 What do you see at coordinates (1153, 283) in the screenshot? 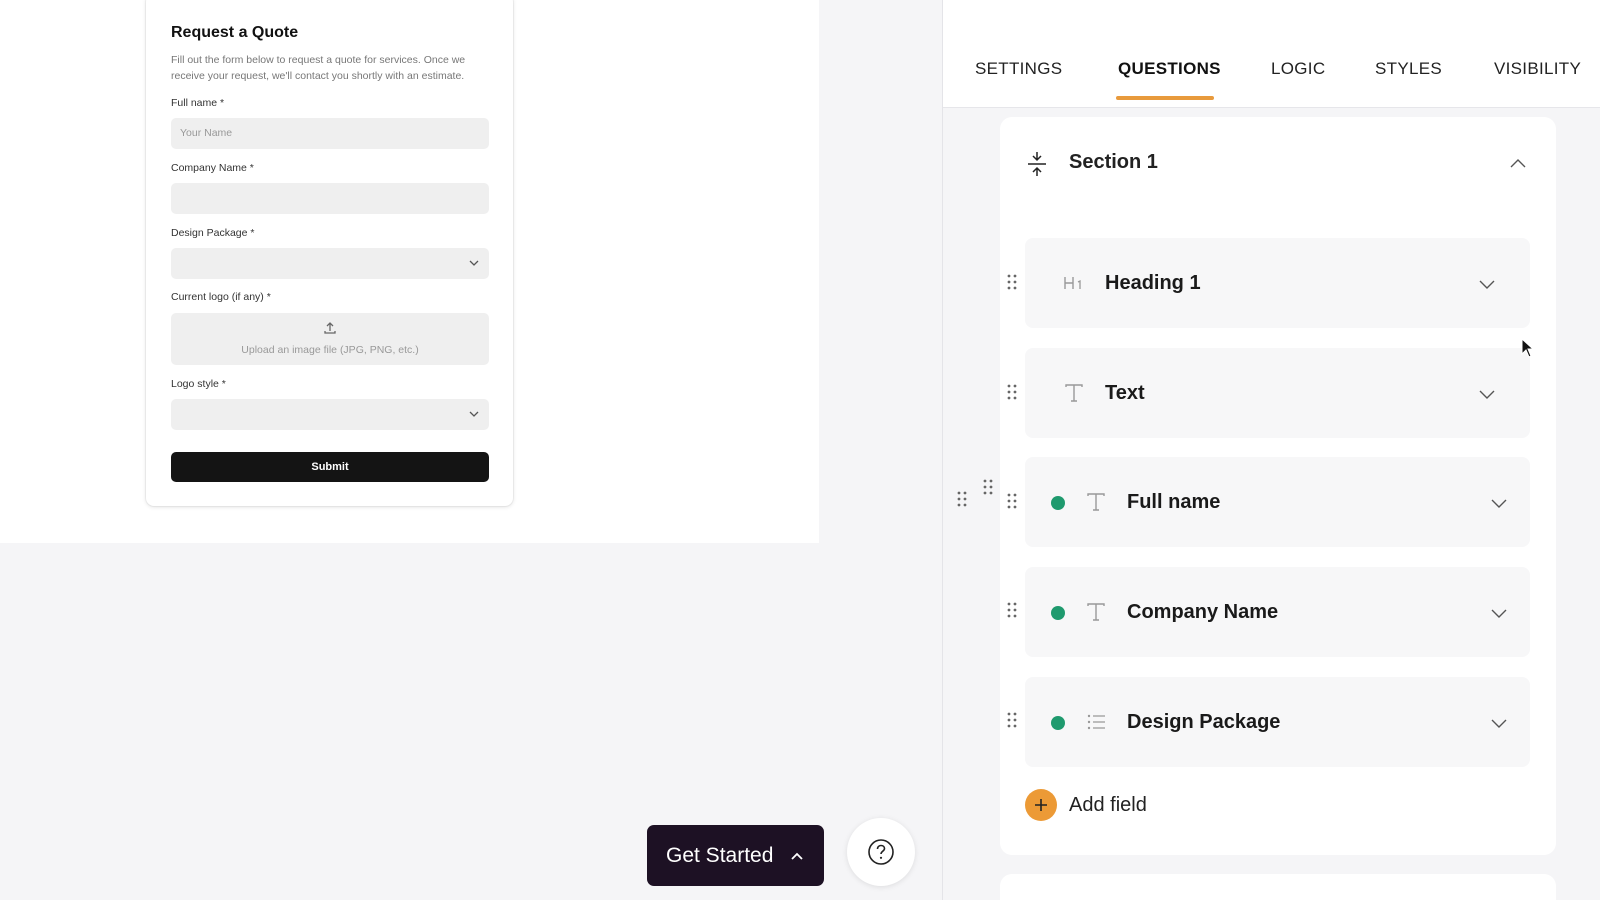
I see `field-label: Heading 1` at bounding box center [1153, 283].